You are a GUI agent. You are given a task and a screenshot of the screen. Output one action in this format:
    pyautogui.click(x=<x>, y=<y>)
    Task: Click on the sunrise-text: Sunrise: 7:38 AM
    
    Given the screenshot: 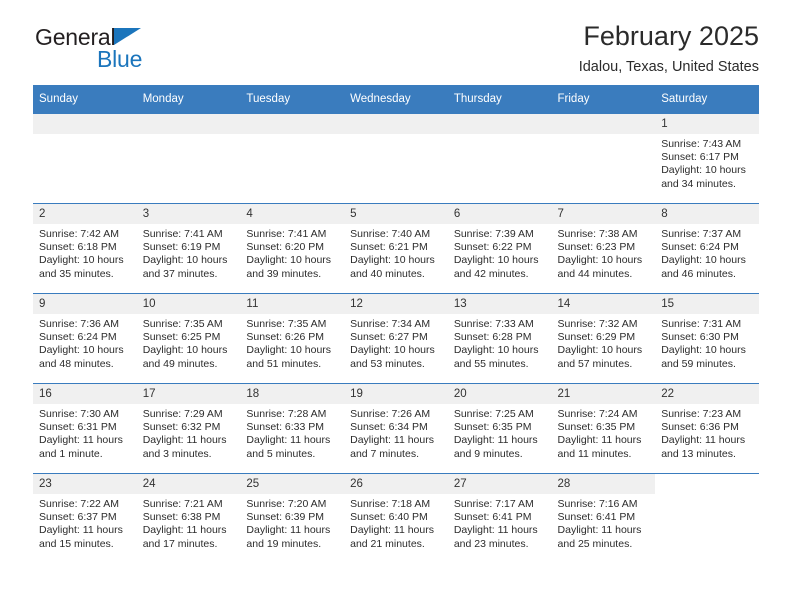 What is the action you would take?
    pyautogui.click(x=597, y=234)
    